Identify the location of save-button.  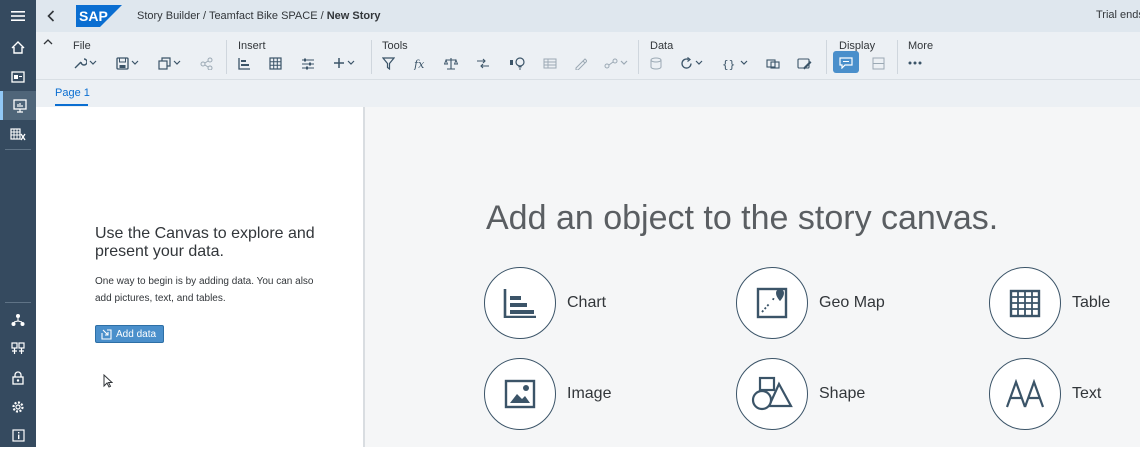
(127, 63).